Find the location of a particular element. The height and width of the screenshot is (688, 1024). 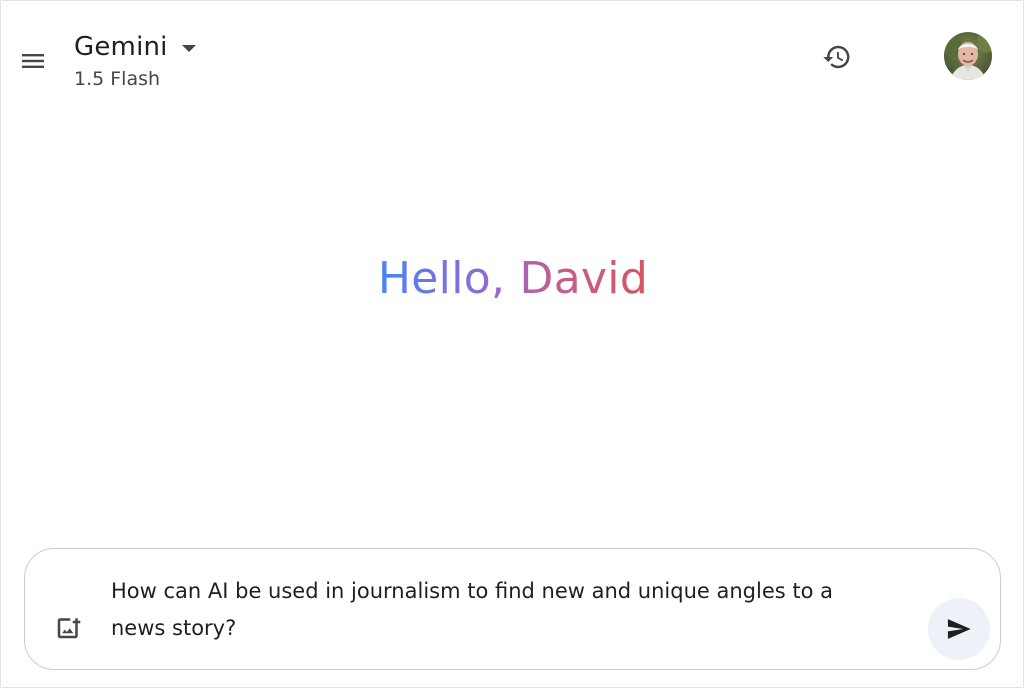

user-avatar-image is located at coordinates (968, 56).